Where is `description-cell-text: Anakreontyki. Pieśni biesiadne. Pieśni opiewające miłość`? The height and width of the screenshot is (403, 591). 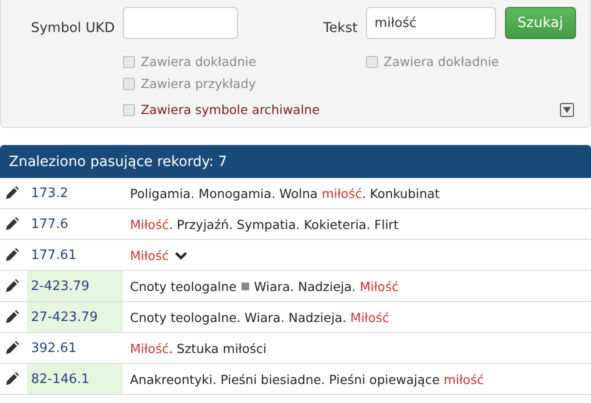
description-cell-text: Anakreontyki. Pieśni biesiadne. Pieśni opiewające miłość is located at coordinates (306, 379).